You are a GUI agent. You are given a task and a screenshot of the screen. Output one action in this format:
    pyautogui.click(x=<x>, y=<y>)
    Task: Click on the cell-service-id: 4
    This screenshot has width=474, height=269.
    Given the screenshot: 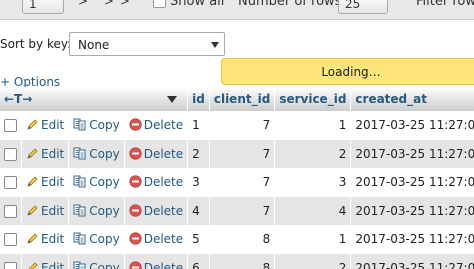 What is the action you would take?
    pyautogui.click(x=313, y=210)
    